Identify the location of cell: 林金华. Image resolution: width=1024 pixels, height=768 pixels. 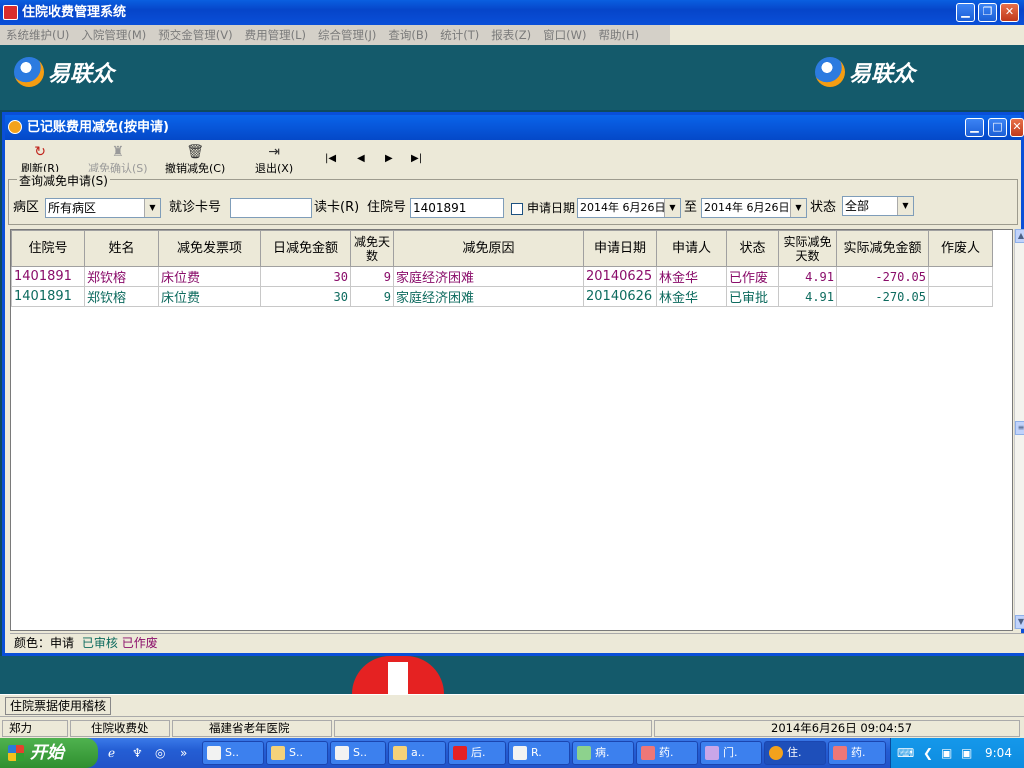
(691, 296).